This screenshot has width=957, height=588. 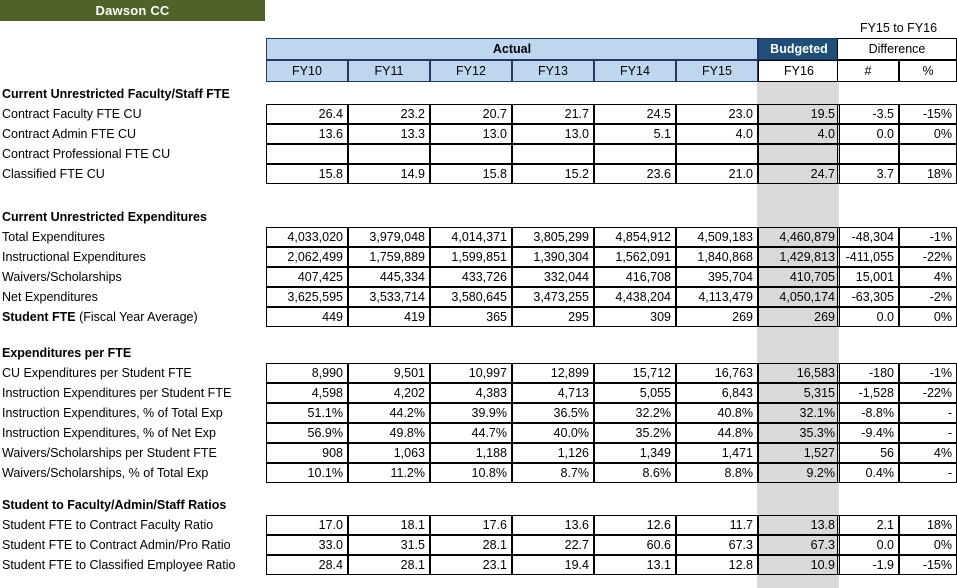 What do you see at coordinates (868, 154) in the screenshot?
I see `diff-number-cell` at bounding box center [868, 154].